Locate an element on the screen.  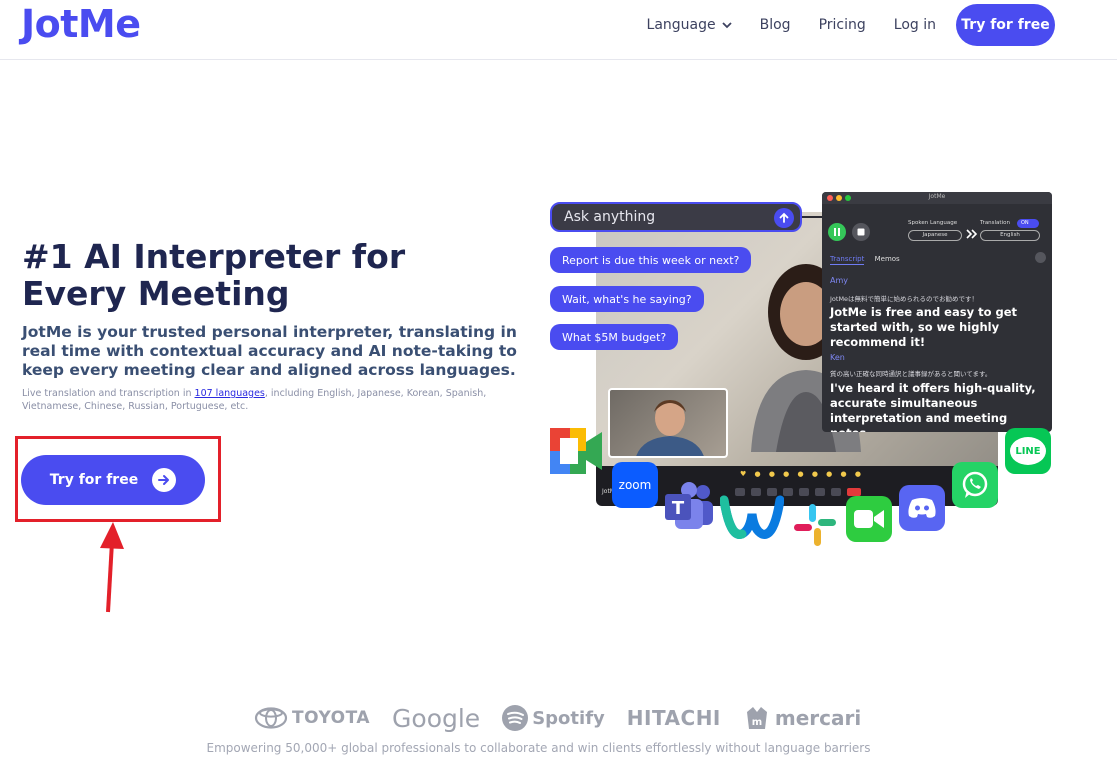
toyota-logo: TOYOTA is located at coordinates (312, 718).